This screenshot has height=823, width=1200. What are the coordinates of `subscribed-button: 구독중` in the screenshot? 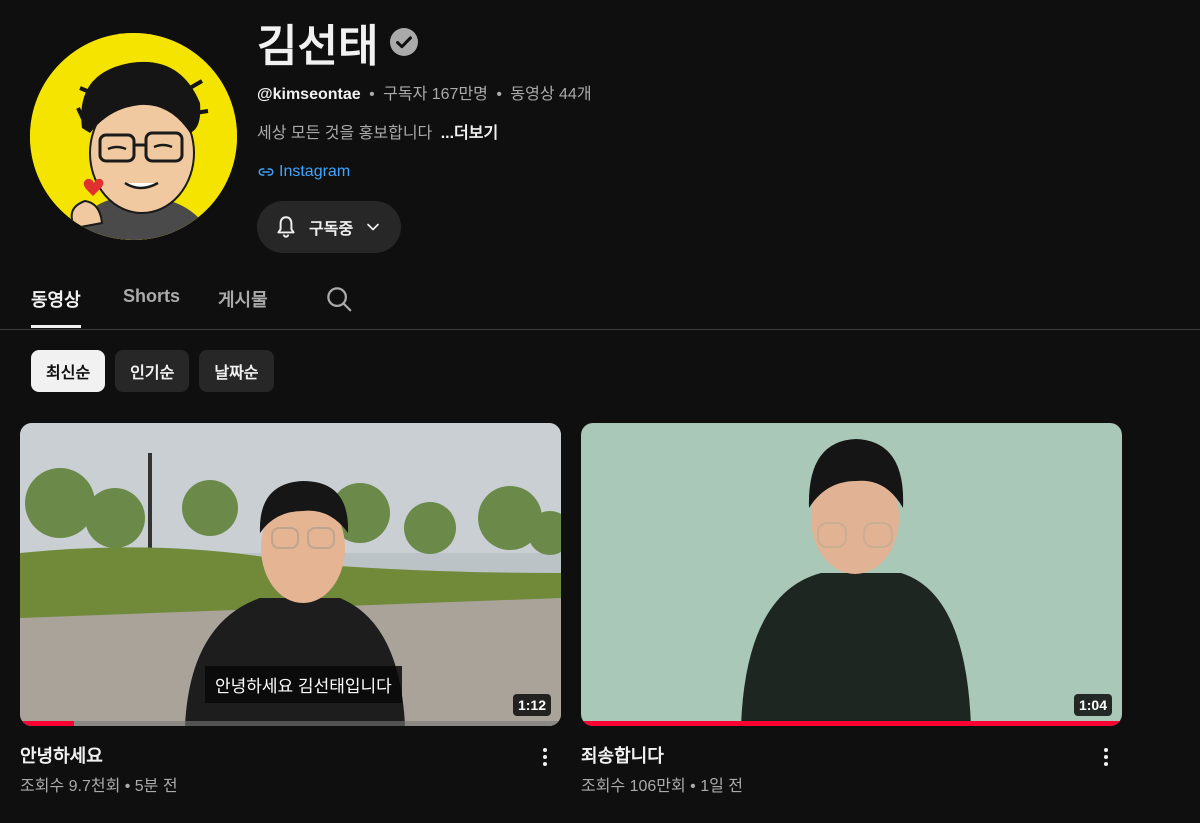 It's located at (329, 227).